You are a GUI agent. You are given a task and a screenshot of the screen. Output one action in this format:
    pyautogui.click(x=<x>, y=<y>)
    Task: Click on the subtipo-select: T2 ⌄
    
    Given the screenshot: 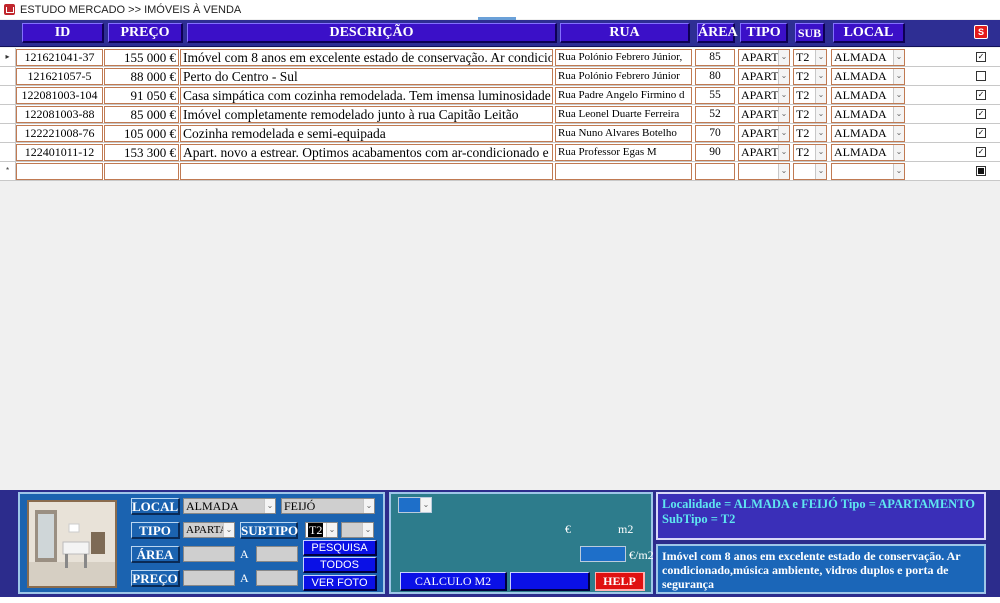 What is the action you would take?
    pyautogui.click(x=321, y=530)
    